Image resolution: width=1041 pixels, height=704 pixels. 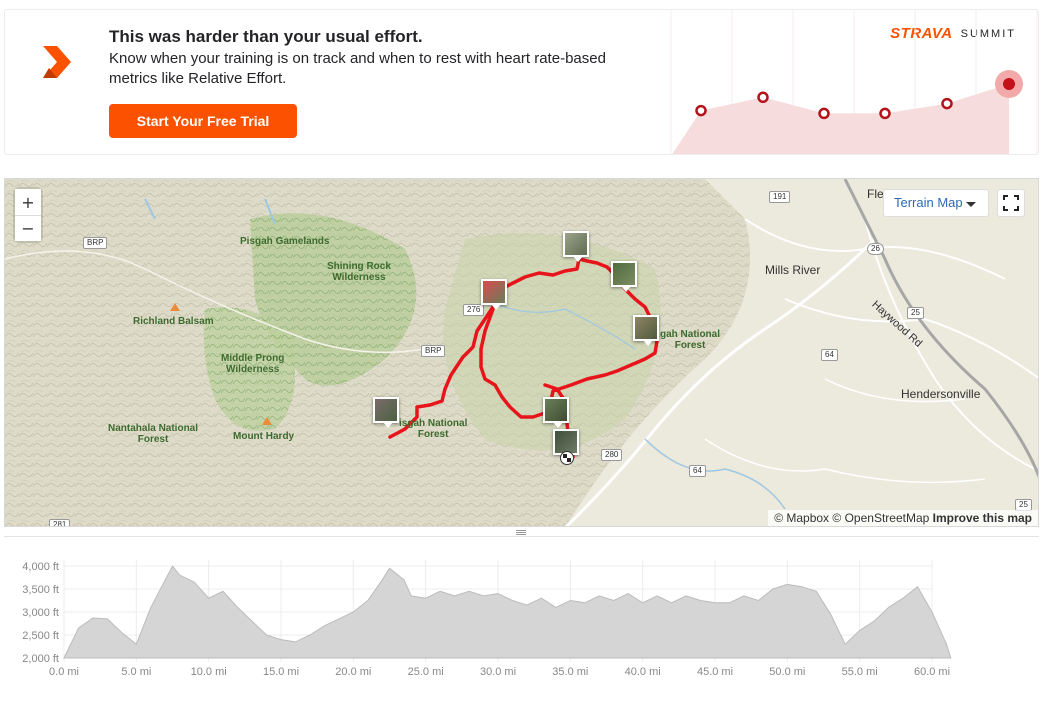 What do you see at coordinates (915, 313) in the screenshot?
I see `shield-us-25: 25` at bounding box center [915, 313].